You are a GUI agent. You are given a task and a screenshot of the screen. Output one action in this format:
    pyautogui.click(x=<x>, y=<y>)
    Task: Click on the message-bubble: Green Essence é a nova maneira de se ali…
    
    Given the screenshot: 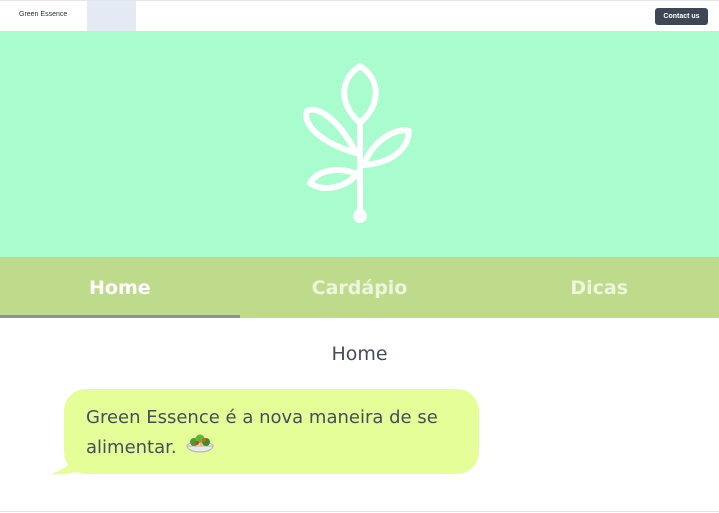 What is the action you would take?
    pyautogui.click(x=271, y=431)
    